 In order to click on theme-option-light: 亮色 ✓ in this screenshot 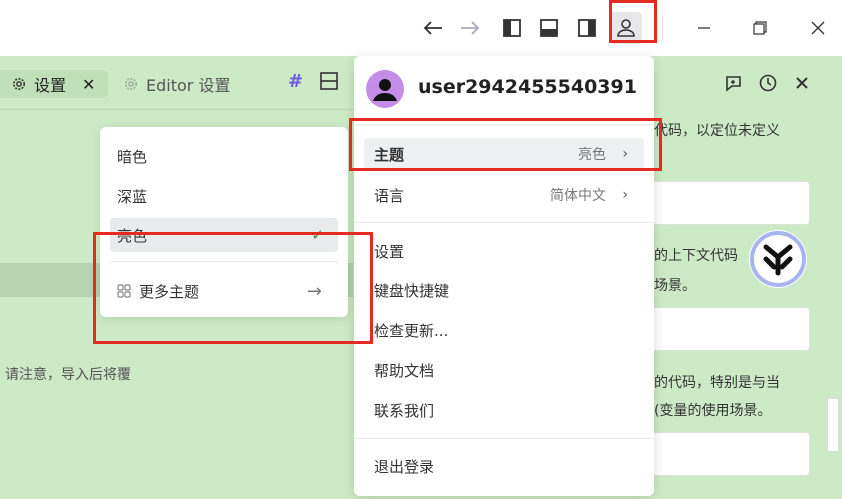, I will do `click(224, 235)`.